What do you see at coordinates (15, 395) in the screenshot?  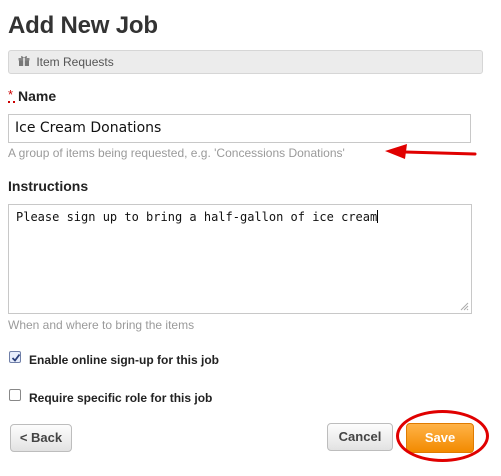 I see `specific-role-checkbox` at bounding box center [15, 395].